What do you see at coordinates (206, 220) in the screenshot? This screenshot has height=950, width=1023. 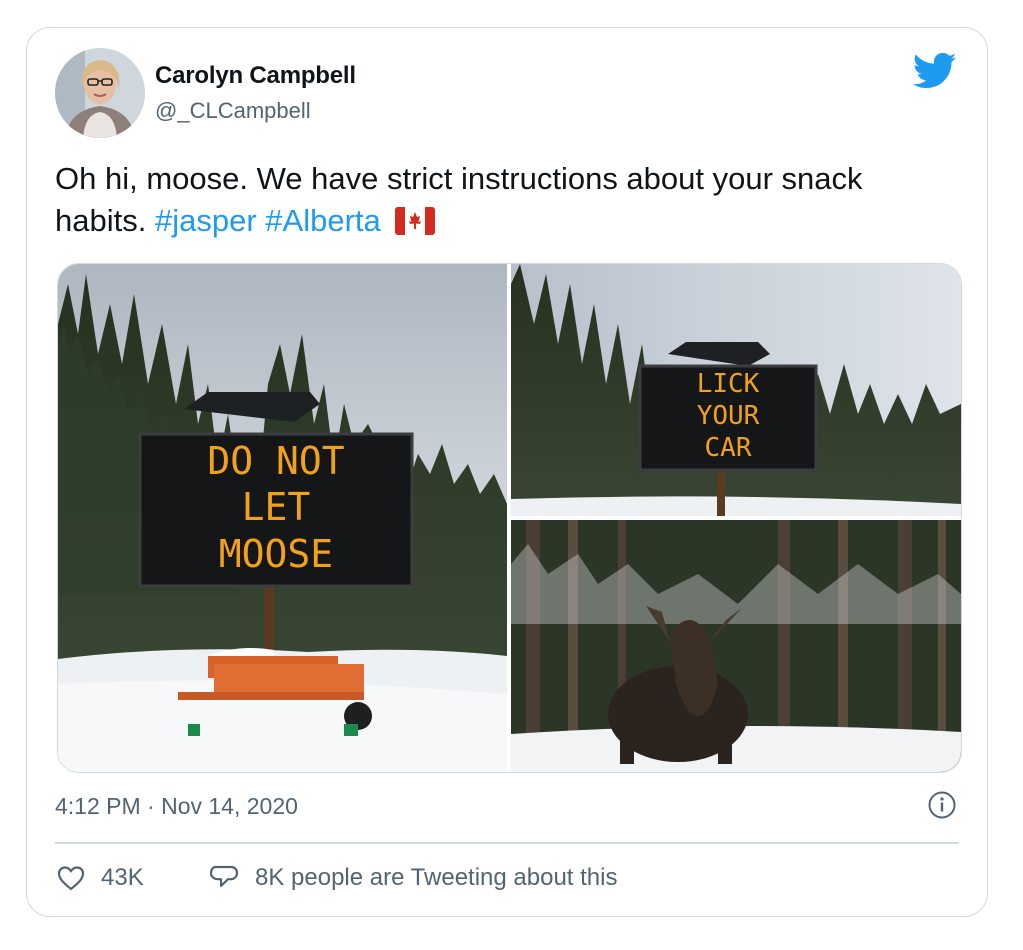 I see `hashtag-jasper: #jasper` at bounding box center [206, 220].